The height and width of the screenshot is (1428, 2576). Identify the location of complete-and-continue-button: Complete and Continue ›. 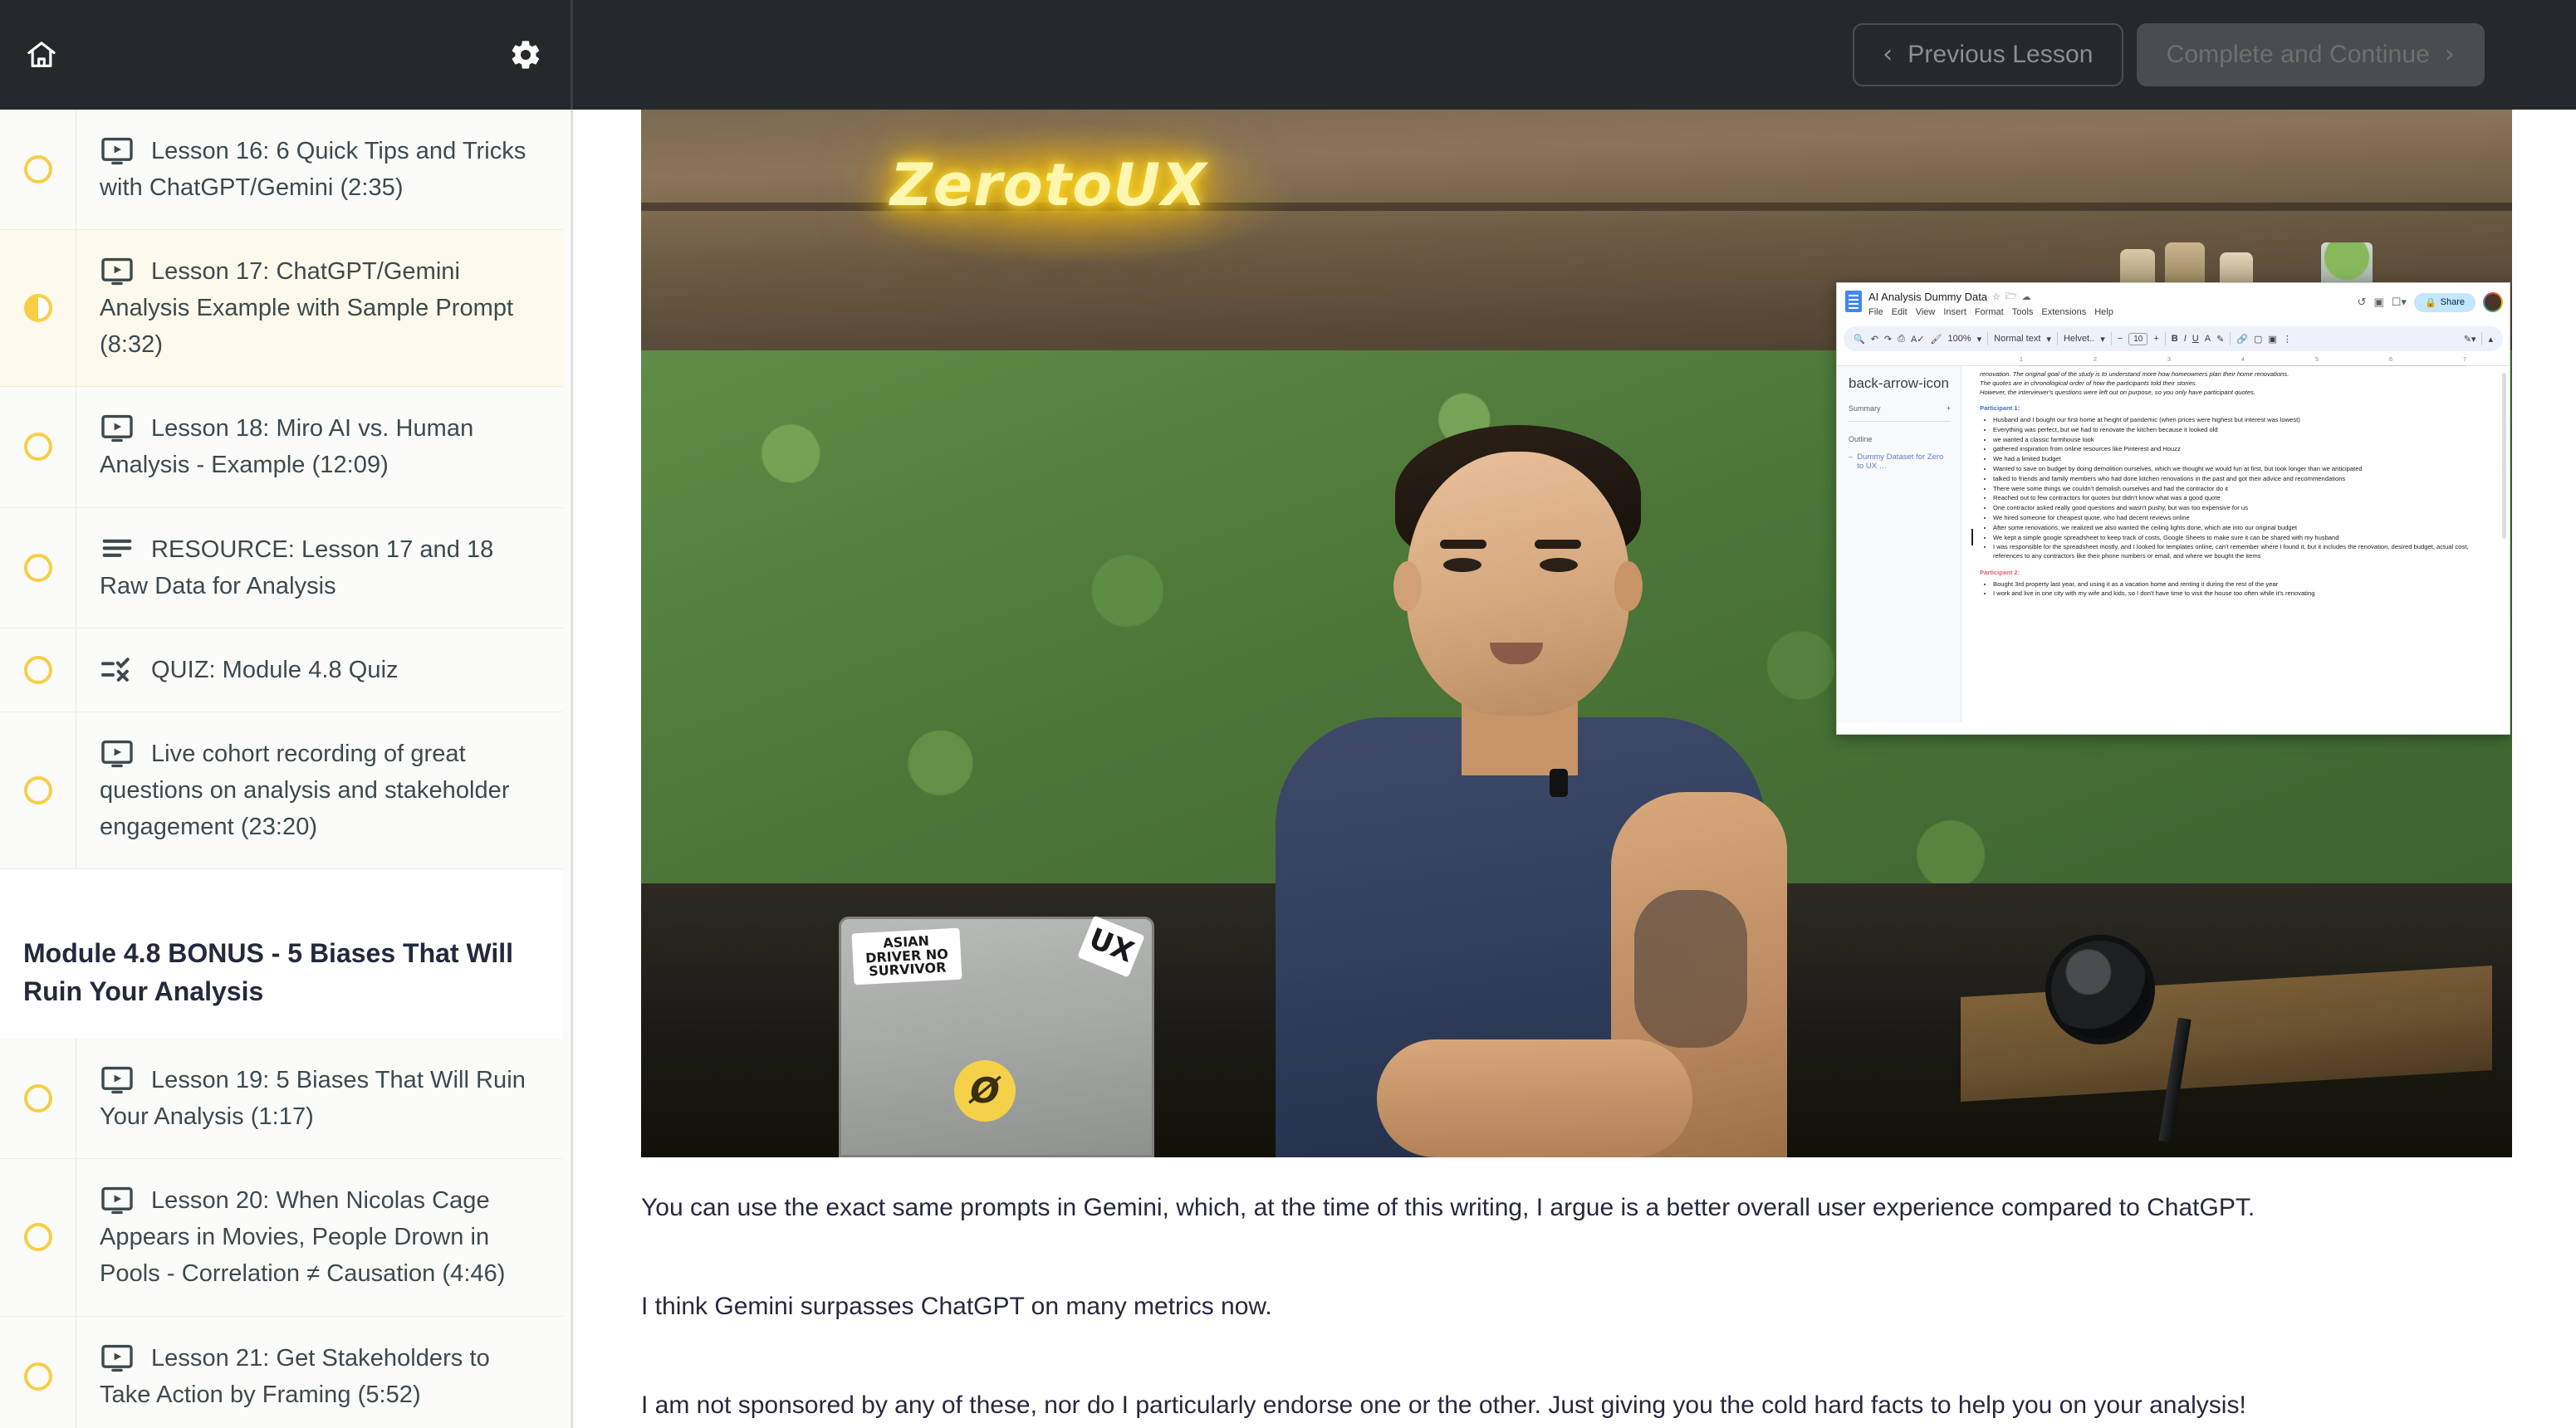
(2311, 54).